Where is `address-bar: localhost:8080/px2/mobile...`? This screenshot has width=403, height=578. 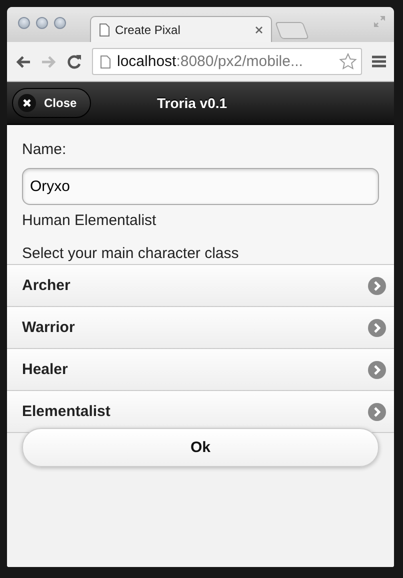 address-bar: localhost:8080/px2/mobile... is located at coordinates (227, 61).